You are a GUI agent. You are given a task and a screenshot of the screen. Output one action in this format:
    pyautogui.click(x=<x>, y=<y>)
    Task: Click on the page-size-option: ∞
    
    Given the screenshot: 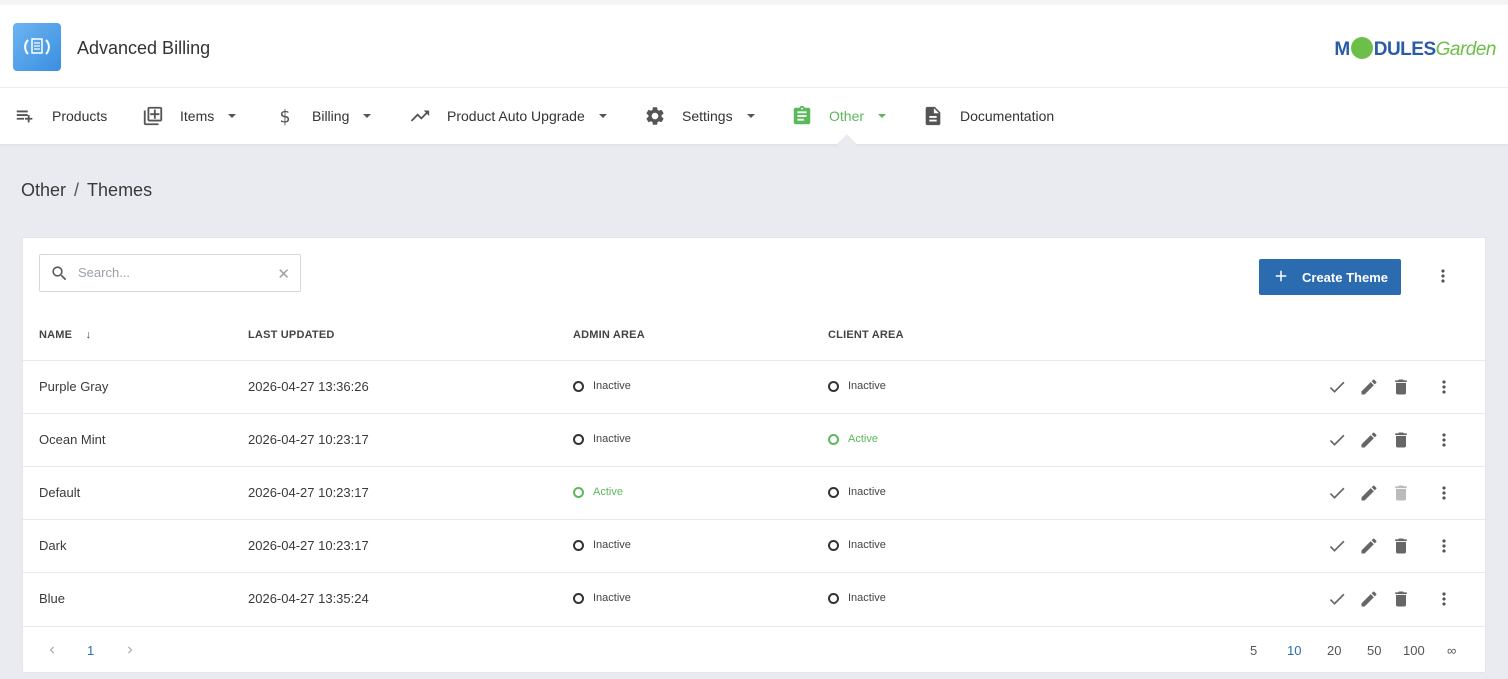 What is the action you would take?
    pyautogui.click(x=1451, y=650)
    